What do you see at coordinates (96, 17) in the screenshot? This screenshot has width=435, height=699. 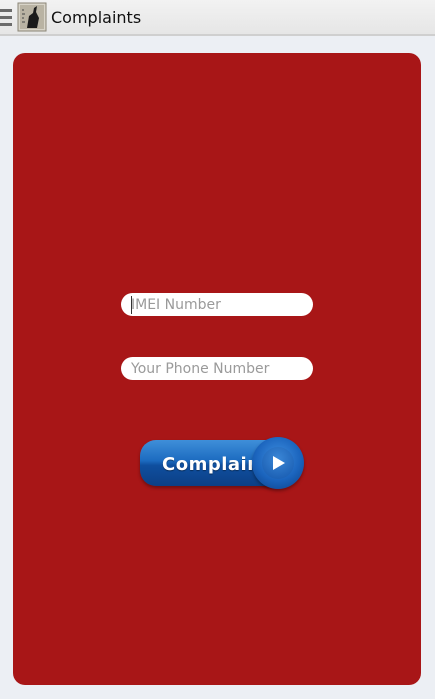 I see `page-title: Complaints` at bounding box center [96, 17].